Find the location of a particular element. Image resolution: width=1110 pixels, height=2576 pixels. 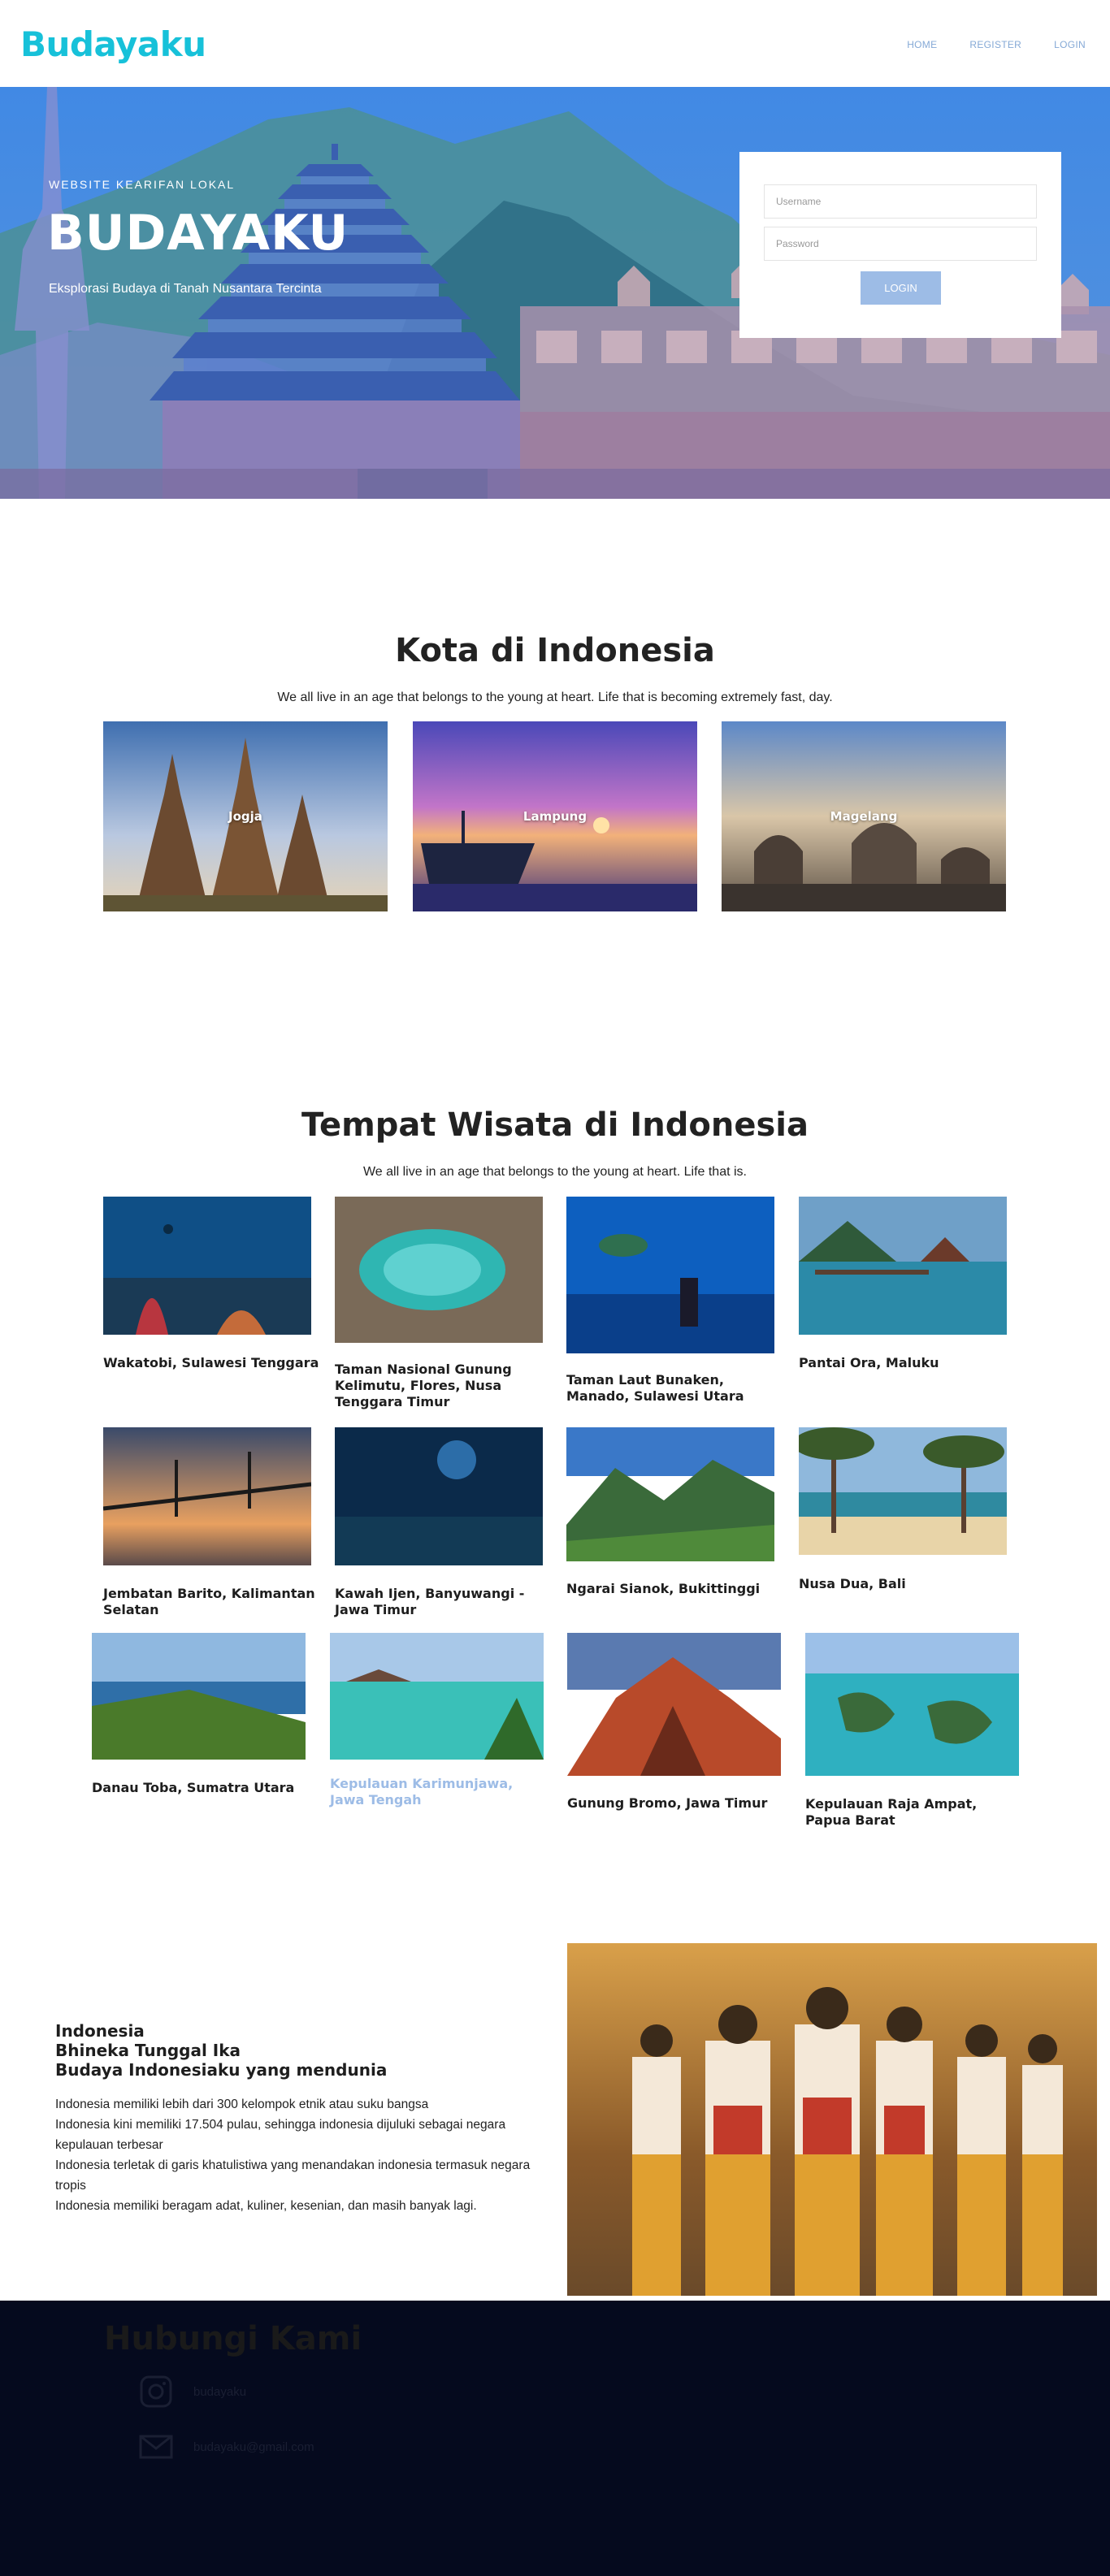

wisata-caption-raja-ampat: Kepulauan Raja Ampat, Papua Barat is located at coordinates (891, 1812).